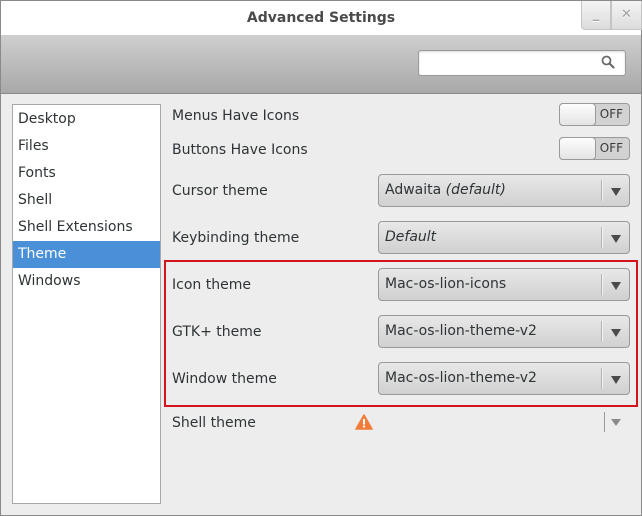  I want to click on search-input, so click(522, 63).